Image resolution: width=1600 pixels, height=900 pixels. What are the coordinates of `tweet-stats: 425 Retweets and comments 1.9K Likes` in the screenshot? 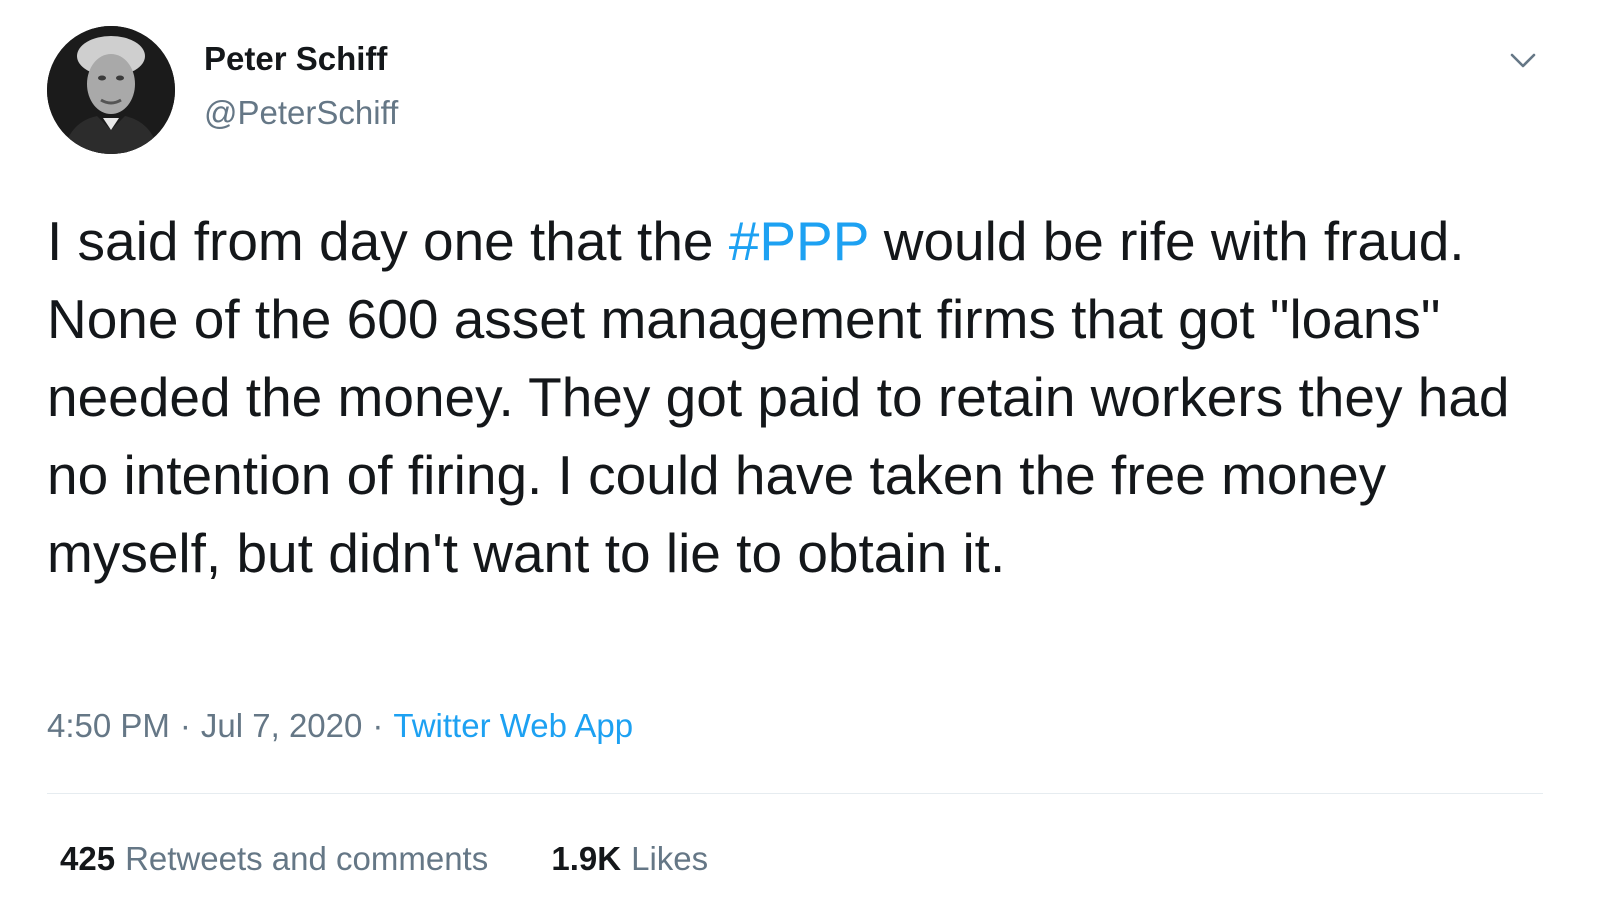 It's located at (384, 859).